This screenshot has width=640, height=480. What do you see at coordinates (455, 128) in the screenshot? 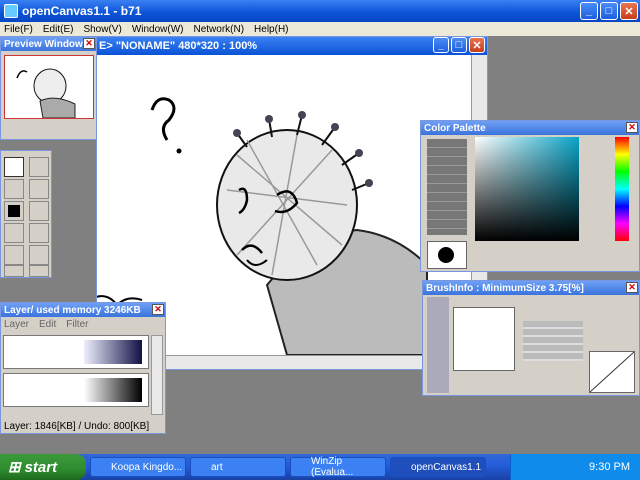
I see `palette-title: Color Palette` at bounding box center [455, 128].